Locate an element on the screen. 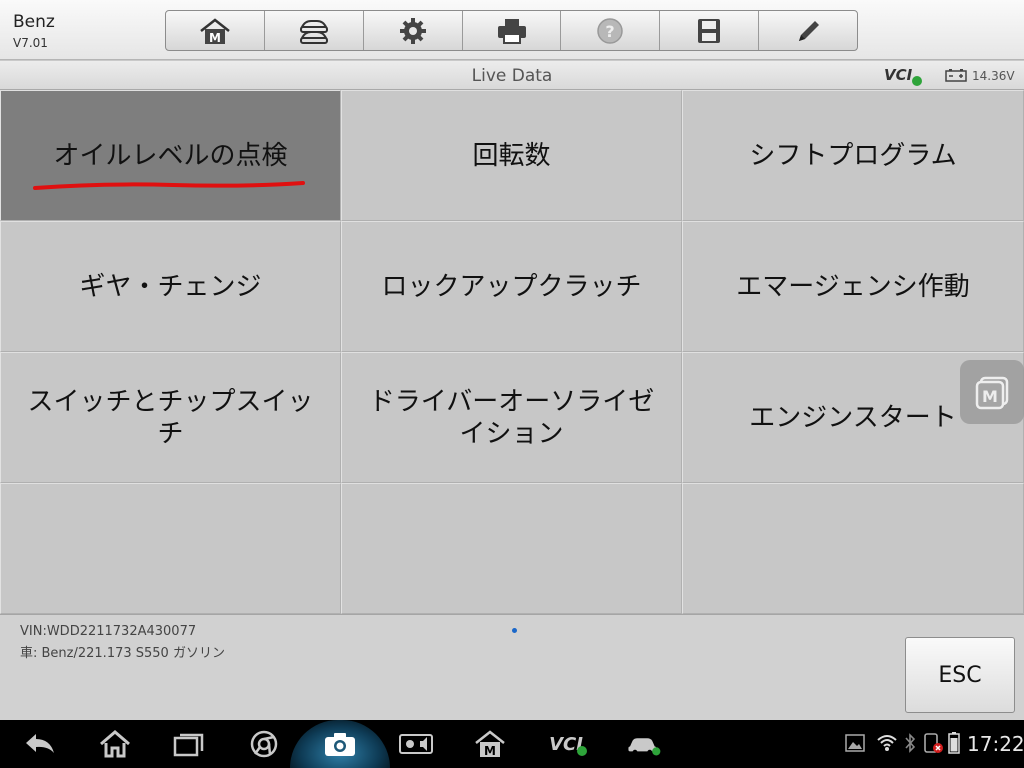  home-icon is located at coordinates (115, 744).